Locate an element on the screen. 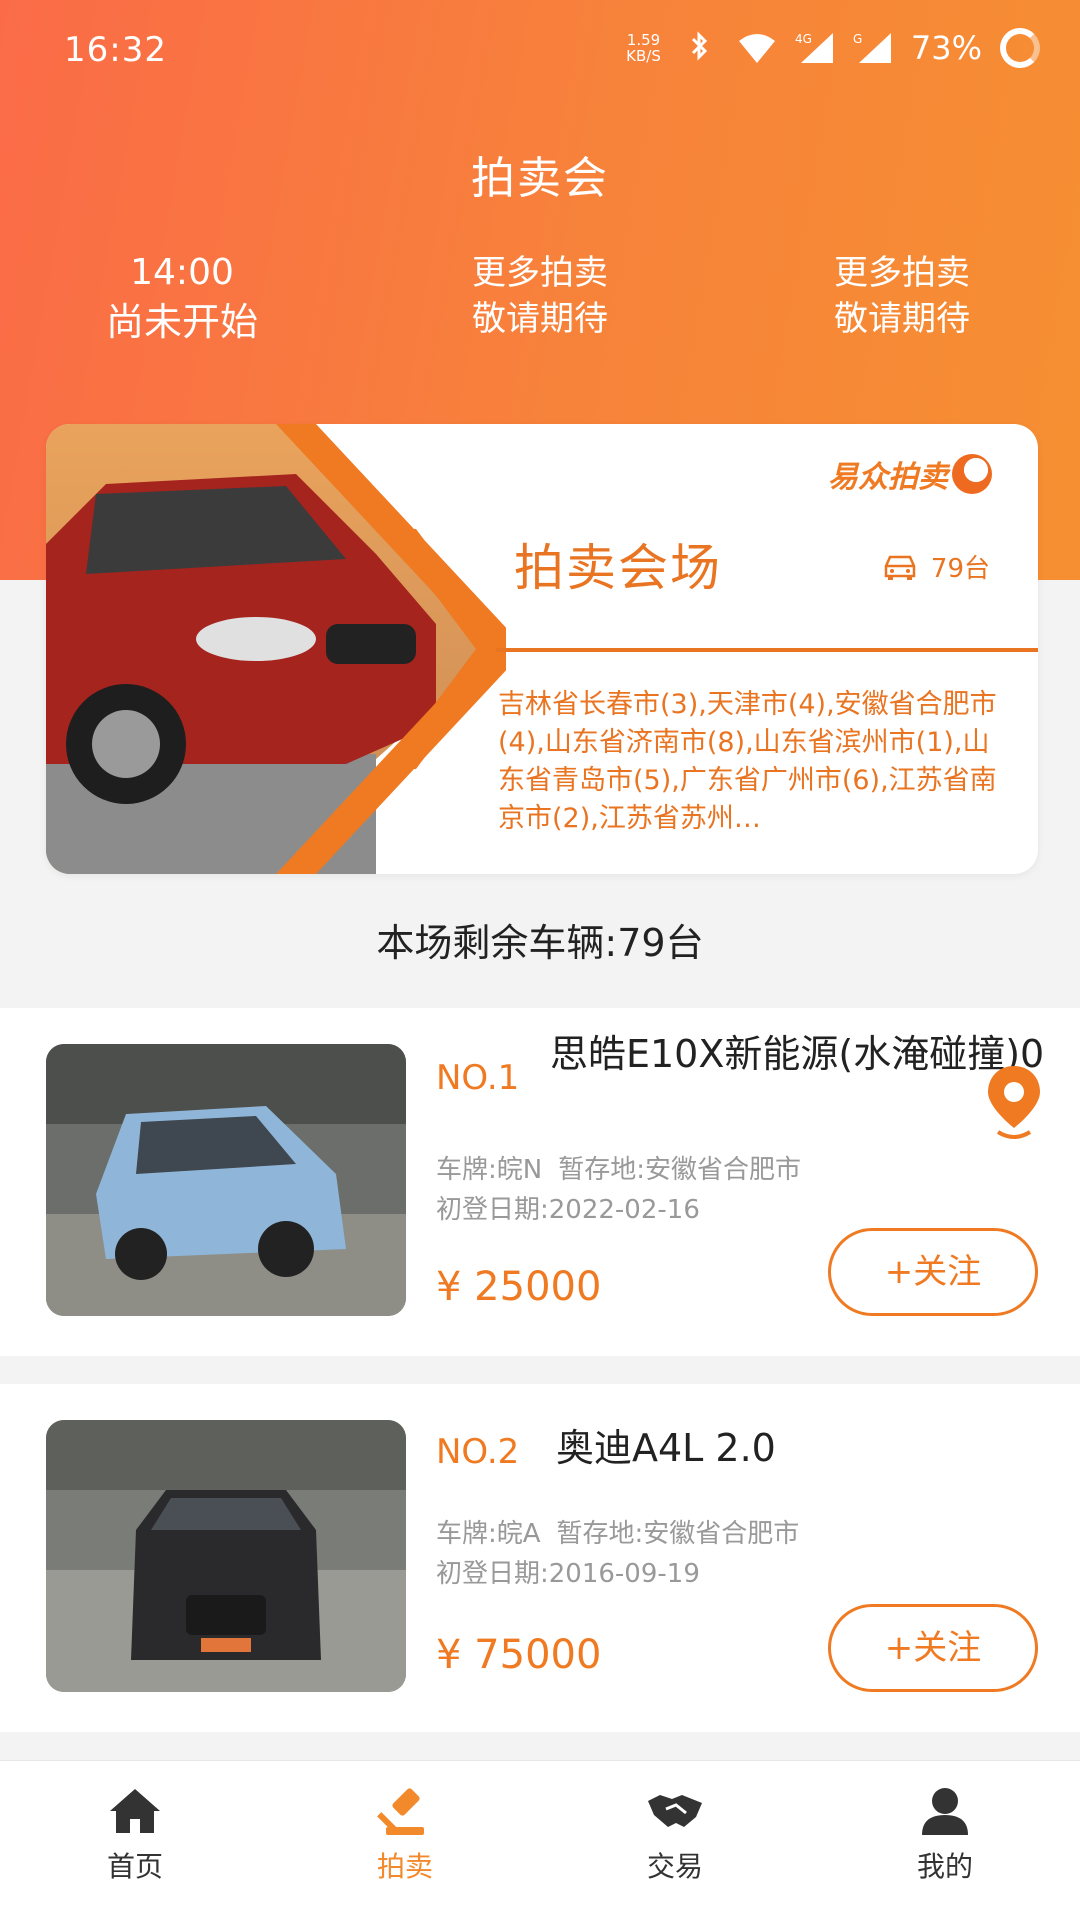 The height and width of the screenshot is (1920, 1080). vehicle-meta: 车牌:皖N 暂存地:安徽省合肥市 初登日期:2022-02-16 is located at coordinates (618, 1190).